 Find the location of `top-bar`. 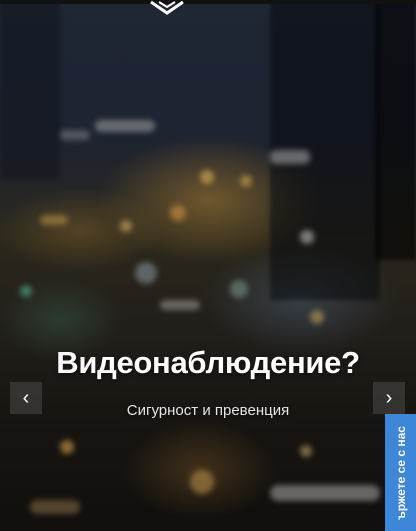

top-bar is located at coordinates (208, 2).